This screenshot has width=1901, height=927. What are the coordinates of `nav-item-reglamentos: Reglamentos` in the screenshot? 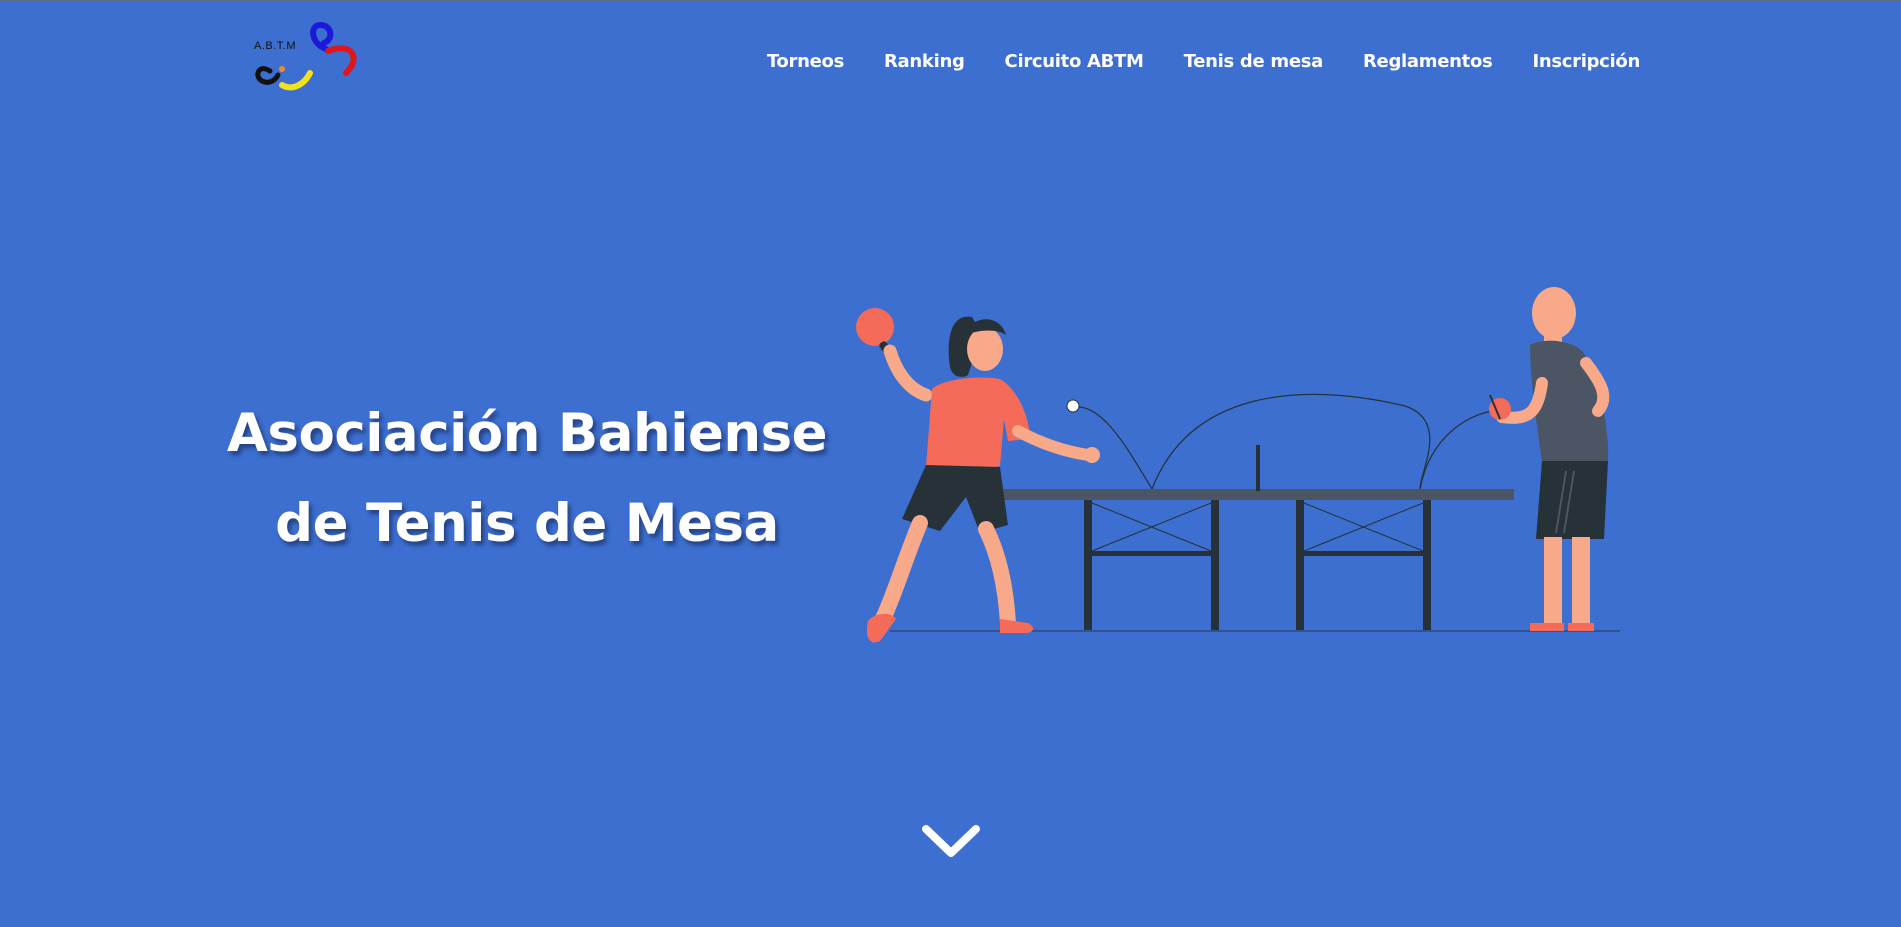 It's located at (1428, 61).